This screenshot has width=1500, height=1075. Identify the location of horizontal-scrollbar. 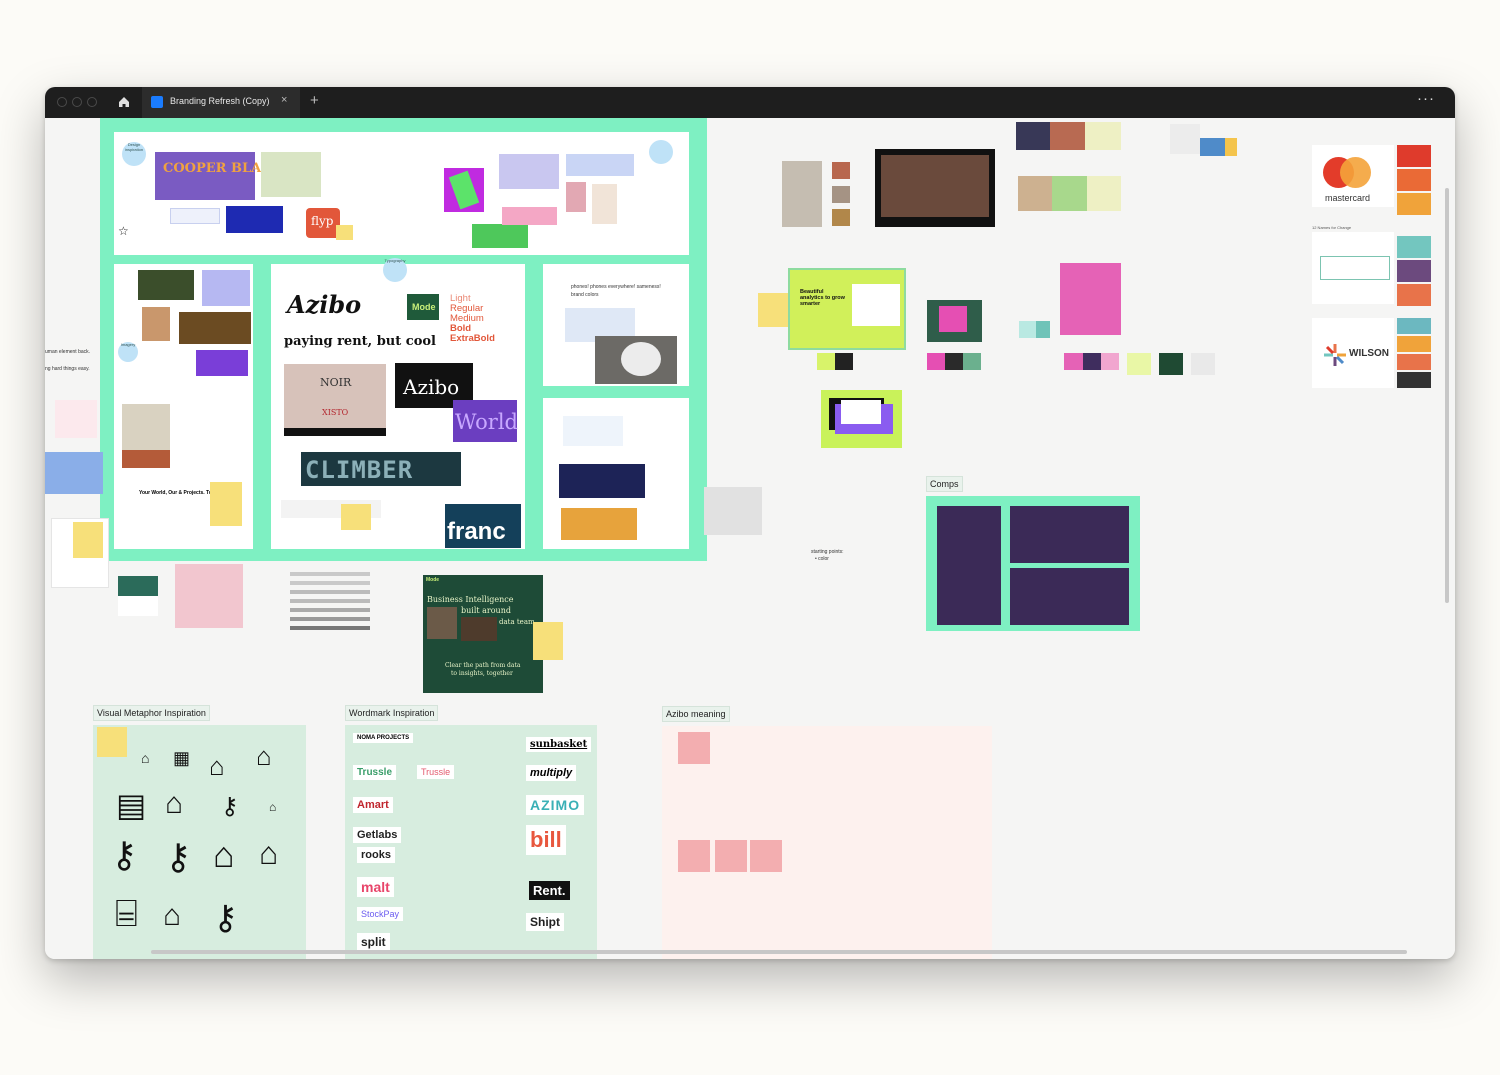
(779, 952).